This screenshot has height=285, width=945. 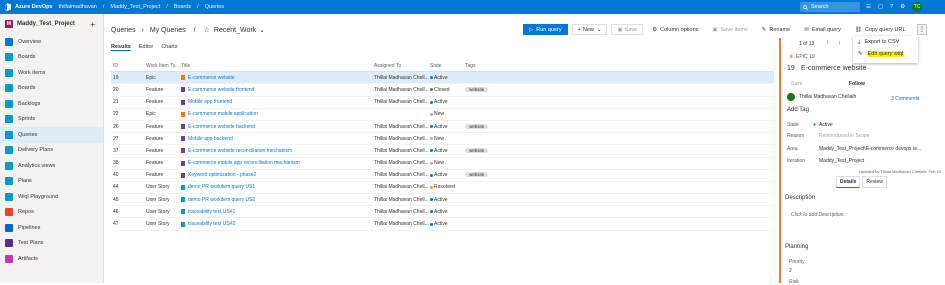 I want to click on sidebar-item-wiql-playground: Wiql Playground, so click(x=51, y=197).